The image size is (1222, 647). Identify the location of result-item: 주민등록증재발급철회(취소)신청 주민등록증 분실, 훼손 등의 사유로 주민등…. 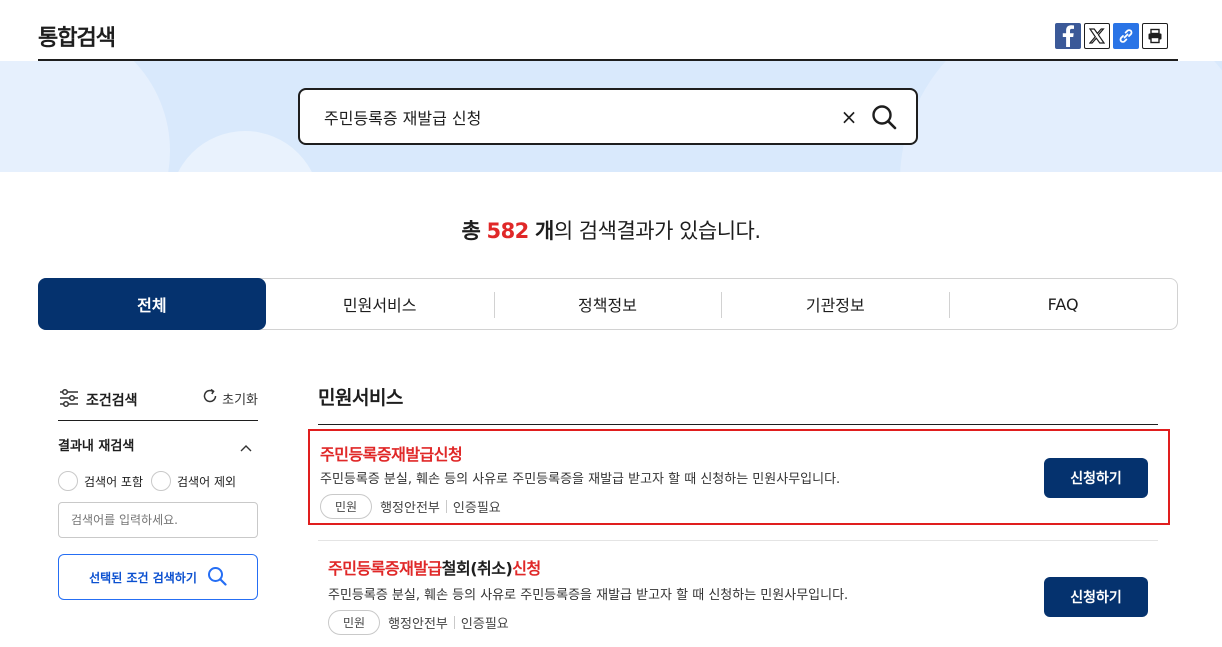
(738, 588).